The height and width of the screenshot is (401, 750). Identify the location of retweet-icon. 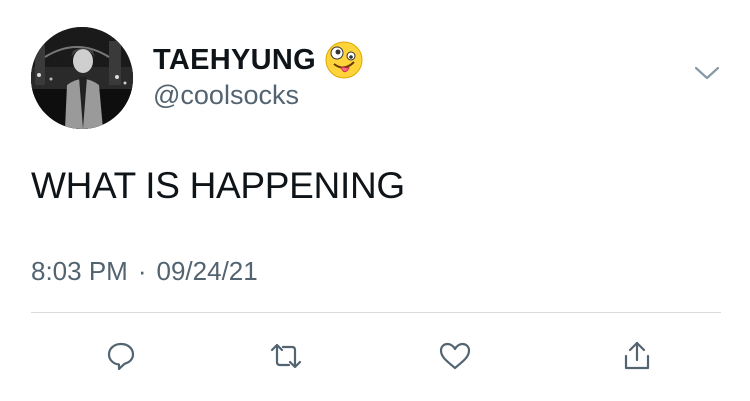
(286, 356).